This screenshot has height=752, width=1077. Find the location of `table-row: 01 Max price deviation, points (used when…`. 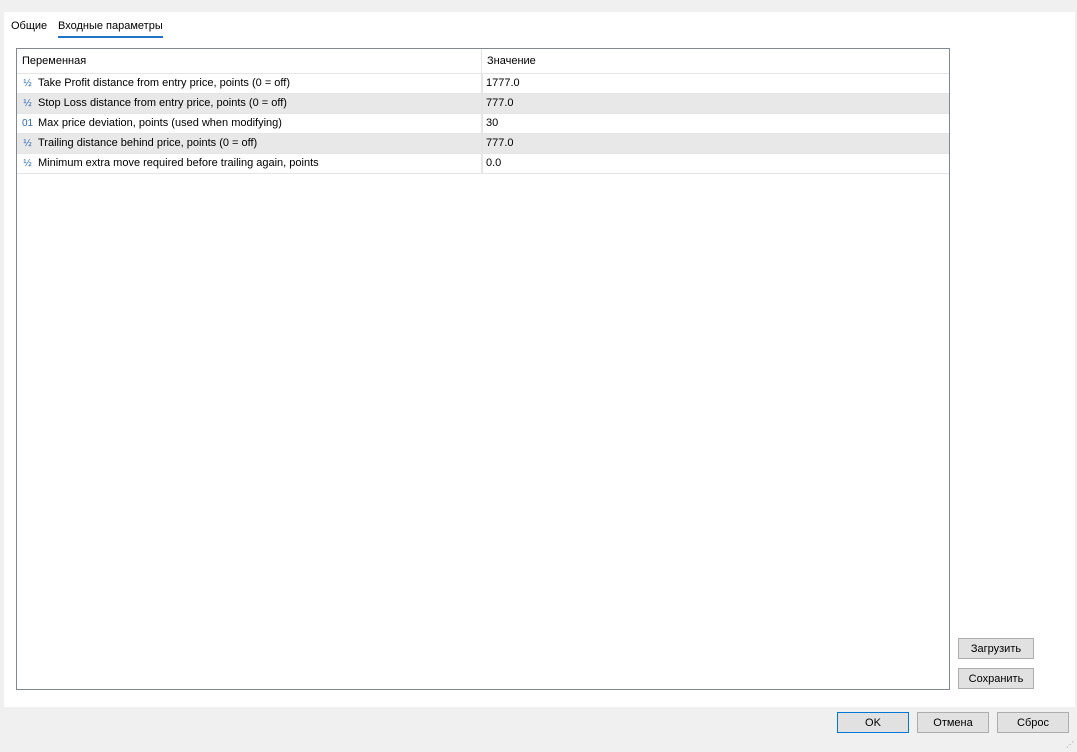

table-row: 01 Max price deviation, points (used when… is located at coordinates (483, 124).